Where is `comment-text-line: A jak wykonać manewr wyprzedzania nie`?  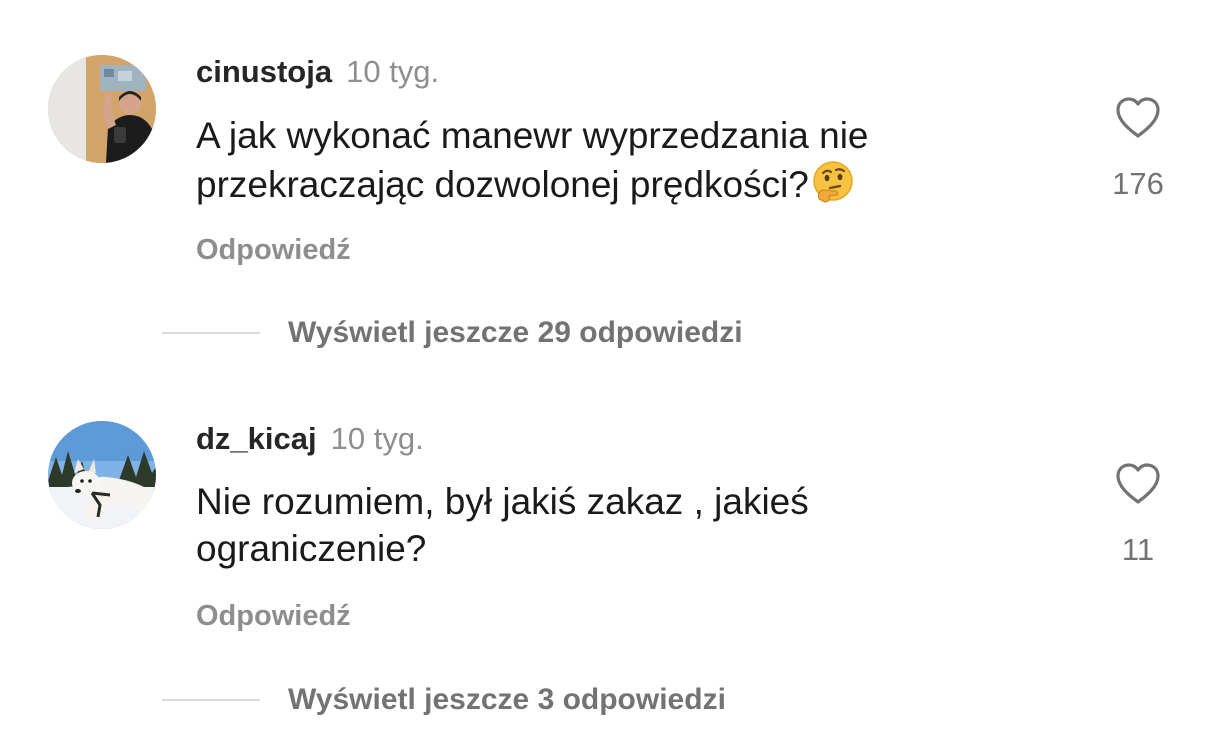
comment-text-line: A jak wykonać manewr wyprzedzania nie is located at coordinates (532, 135).